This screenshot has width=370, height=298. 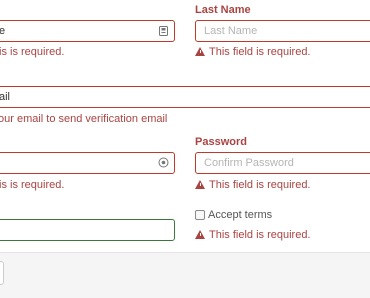 What do you see at coordinates (282, 163) in the screenshot?
I see `confirm-password-input` at bounding box center [282, 163].